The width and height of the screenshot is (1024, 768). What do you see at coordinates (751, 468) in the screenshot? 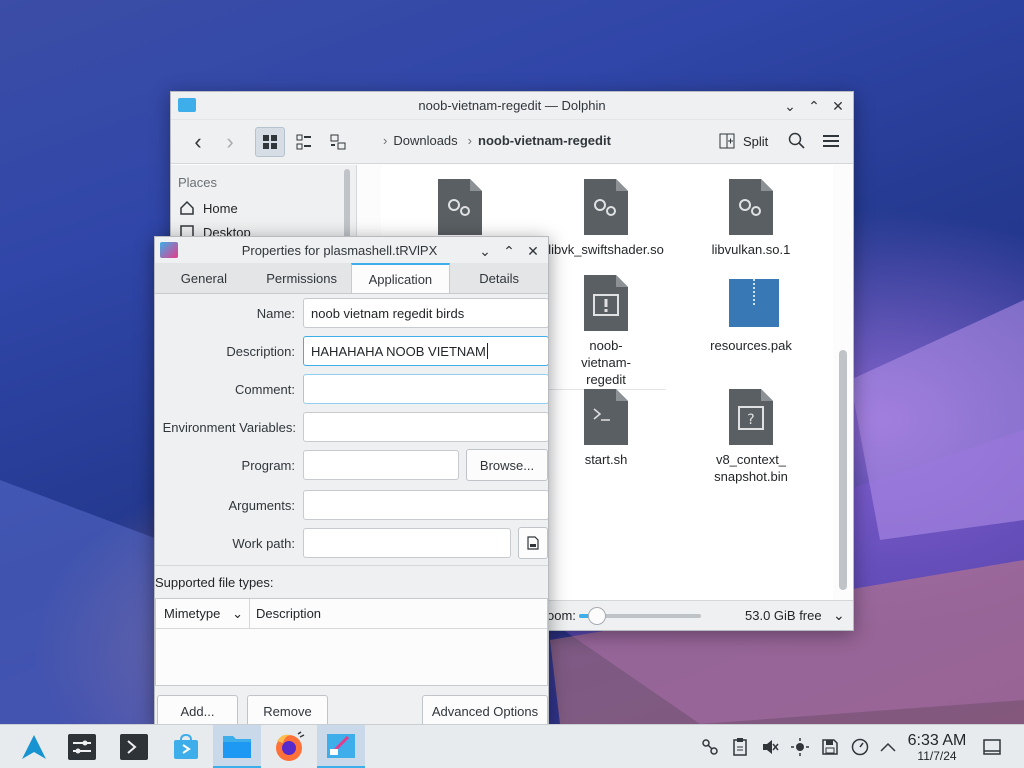
I see `file-name: v8_context_ snapshot.bin` at bounding box center [751, 468].